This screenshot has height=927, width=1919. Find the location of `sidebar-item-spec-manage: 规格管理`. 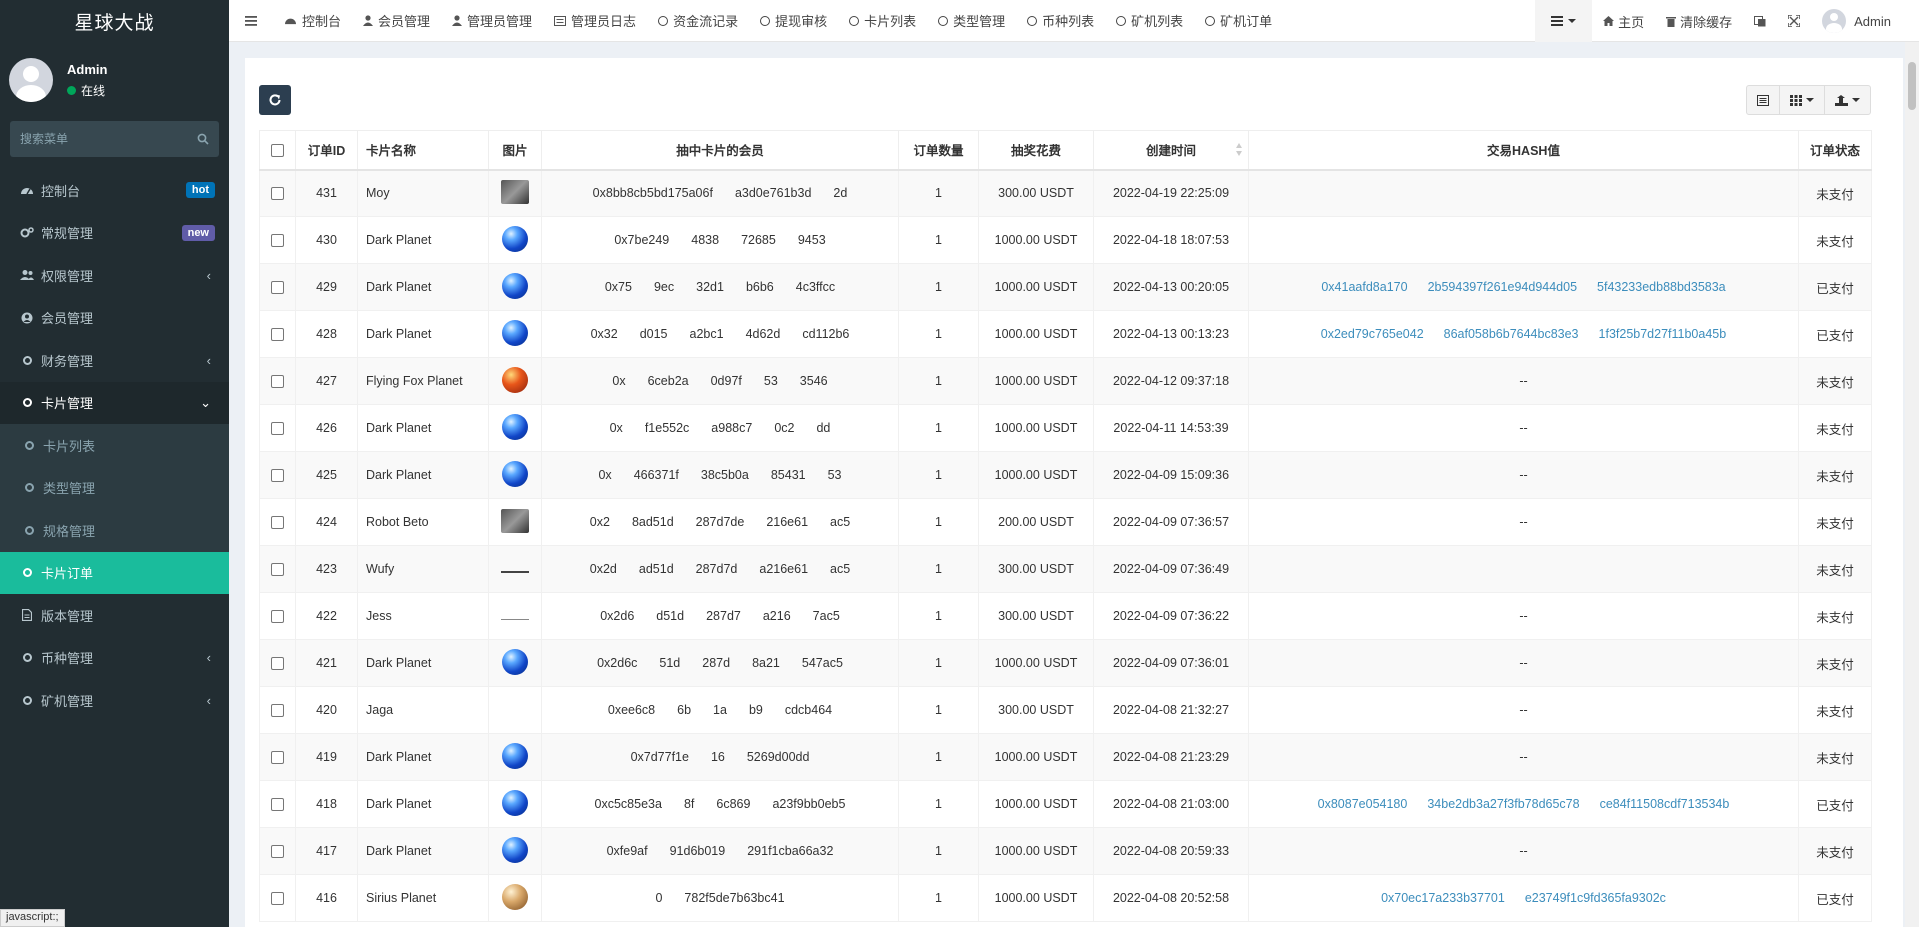

sidebar-item-spec-manage: 规格管理 is located at coordinates (114, 530).